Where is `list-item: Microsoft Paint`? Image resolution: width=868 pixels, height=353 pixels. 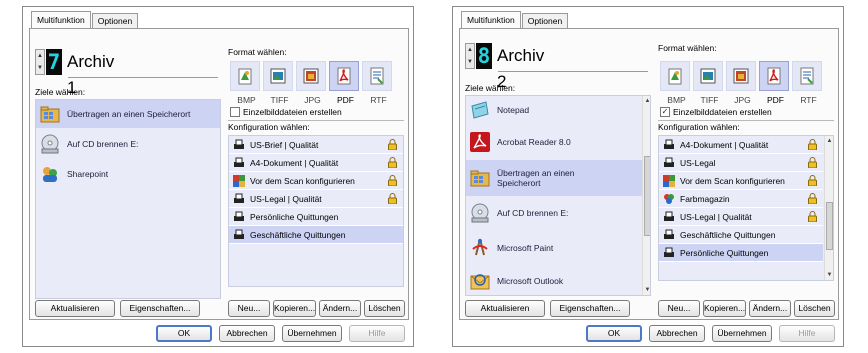 list-item: Microsoft Paint is located at coordinates (554, 248).